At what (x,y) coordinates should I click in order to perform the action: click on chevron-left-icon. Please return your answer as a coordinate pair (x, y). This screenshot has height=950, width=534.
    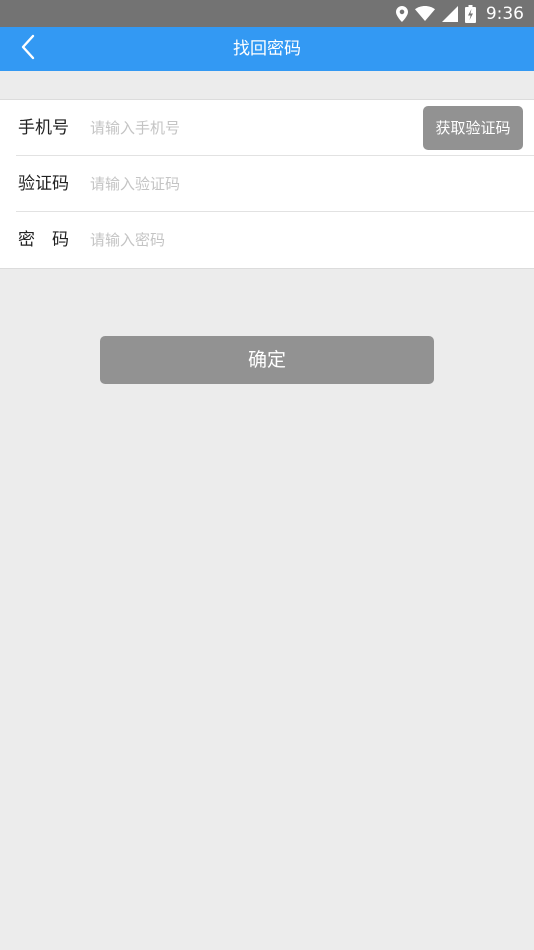
    Looking at the image, I should click on (28, 49).